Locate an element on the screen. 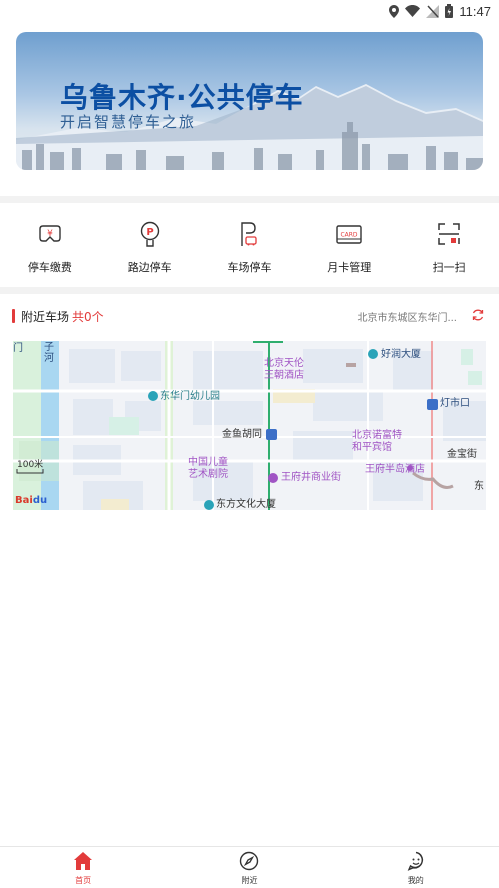 The width and height of the screenshot is (499, 888). quick-menu: ¥ 停车缴费 P 路边停车 车场停车 CARD 月卡管理 扫一扫 is located at coordinates (249, 245).